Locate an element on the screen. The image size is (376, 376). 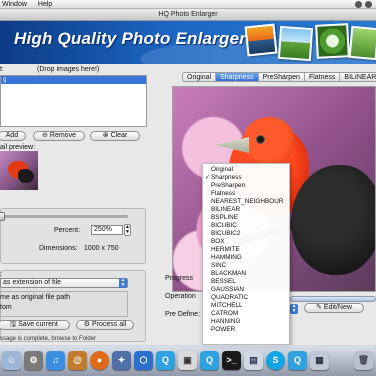
add-button: Add is located at coordinates (13, 136).